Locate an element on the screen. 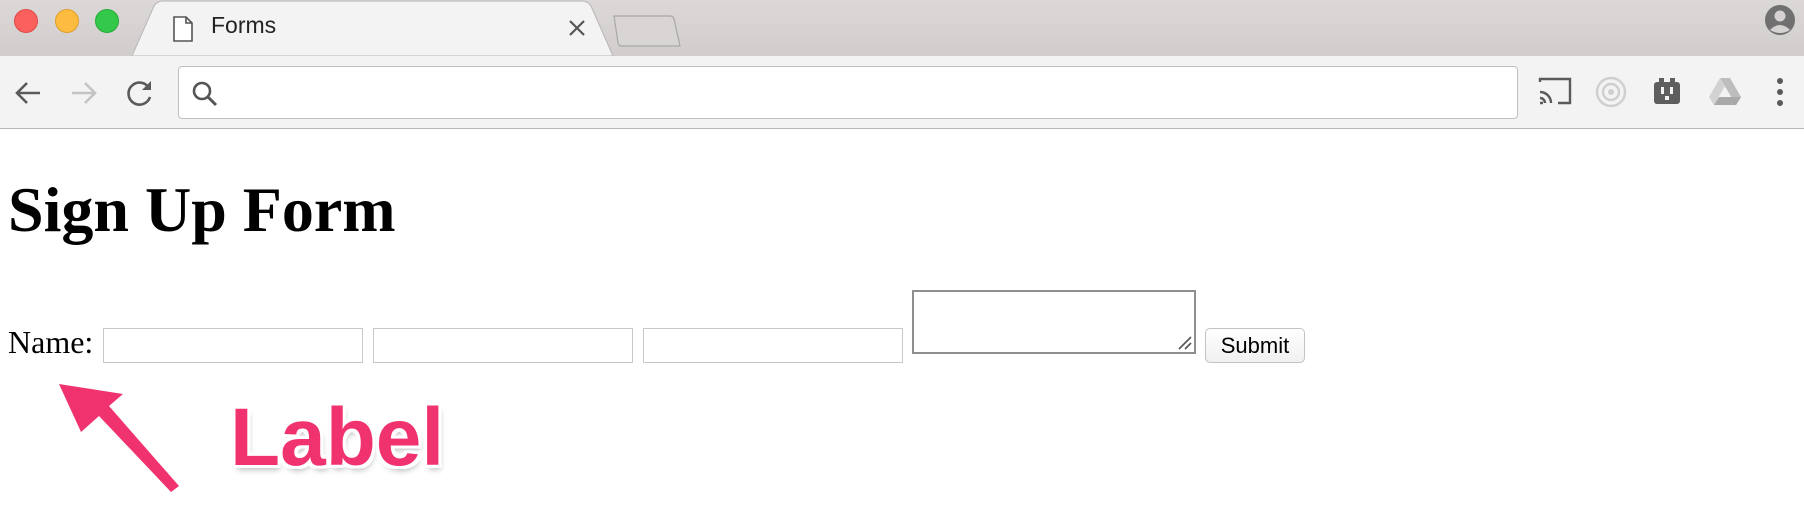 The height and width of the screenshot is (514, 1804). profile-icon is located at coordinates (1780, 22).